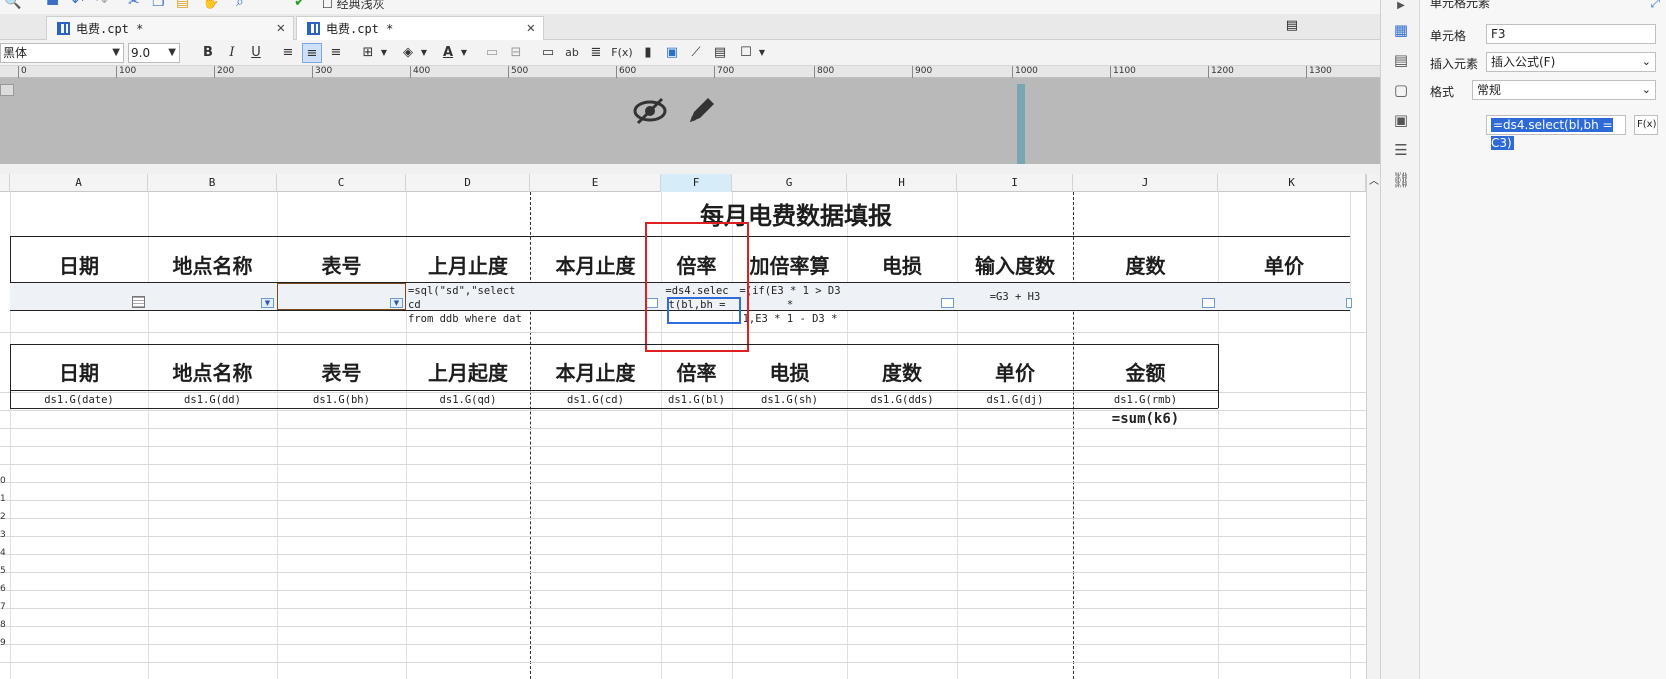 The height and width of the screenshot is (679, 1666). I want to click on corner-cell, so click(5, 183).